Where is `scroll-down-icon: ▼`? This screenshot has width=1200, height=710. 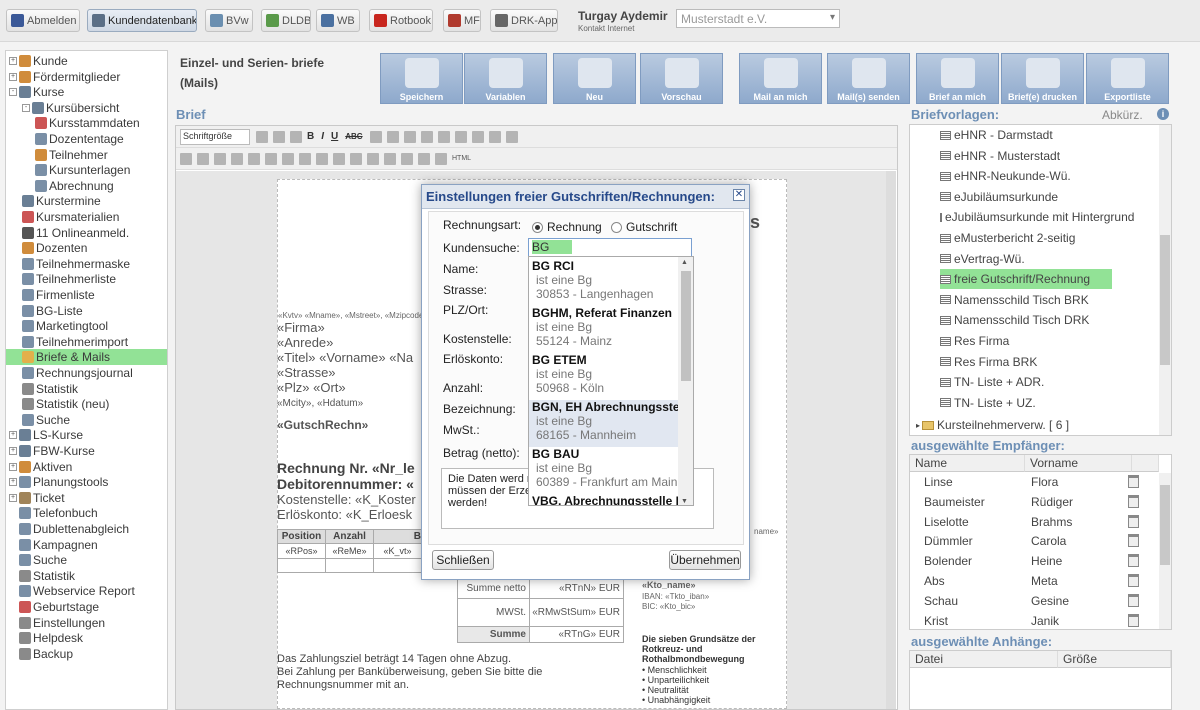 scroll-down-icon: ▼ is located at coordinates (684, 501).